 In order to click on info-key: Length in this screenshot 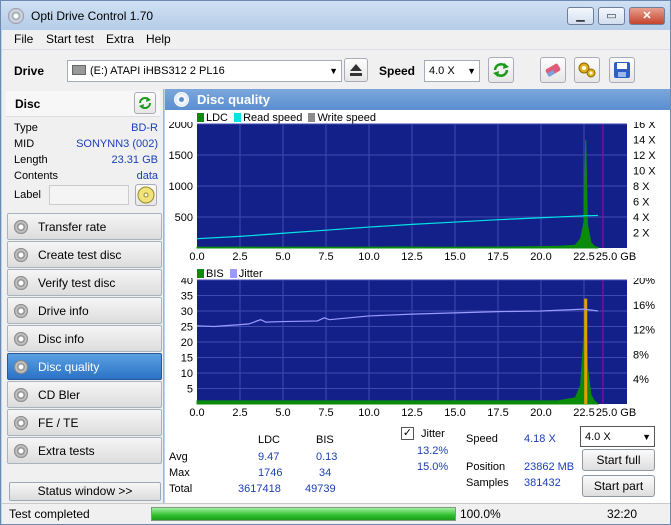, I will do `click(31, 160)`.